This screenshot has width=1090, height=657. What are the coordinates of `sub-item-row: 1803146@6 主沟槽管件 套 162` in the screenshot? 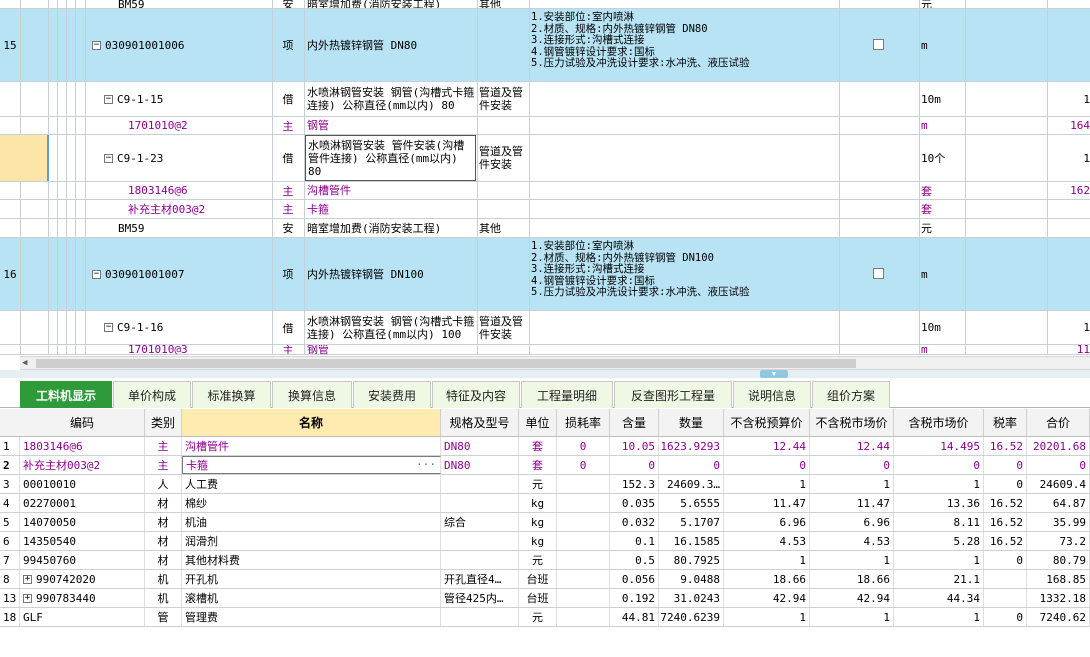 It's located at (545, 191).